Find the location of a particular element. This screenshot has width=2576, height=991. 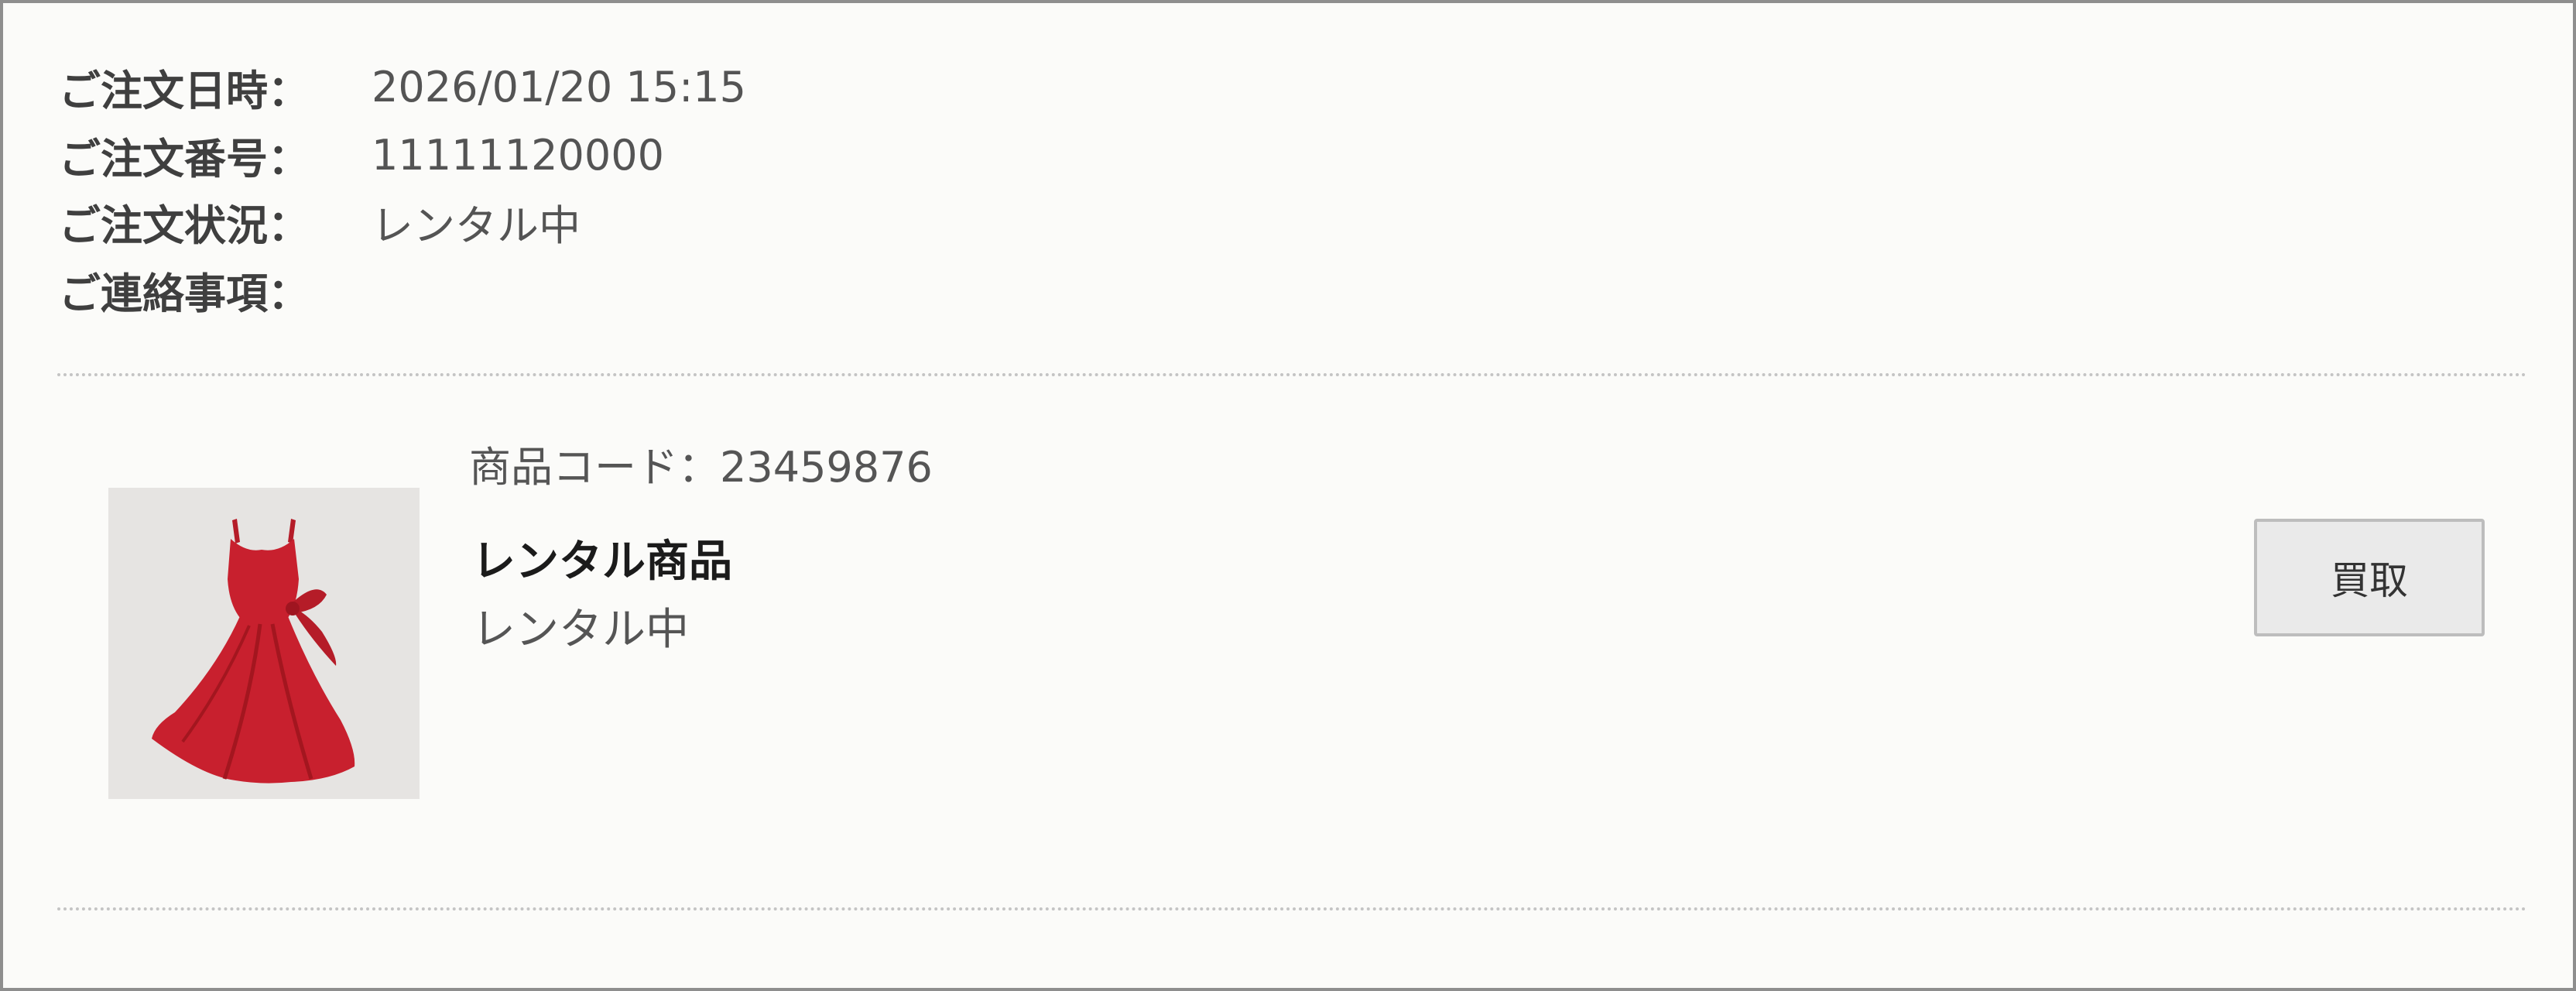

order-notes-label: ご連絡事項： is located at coordinates (185, 293).